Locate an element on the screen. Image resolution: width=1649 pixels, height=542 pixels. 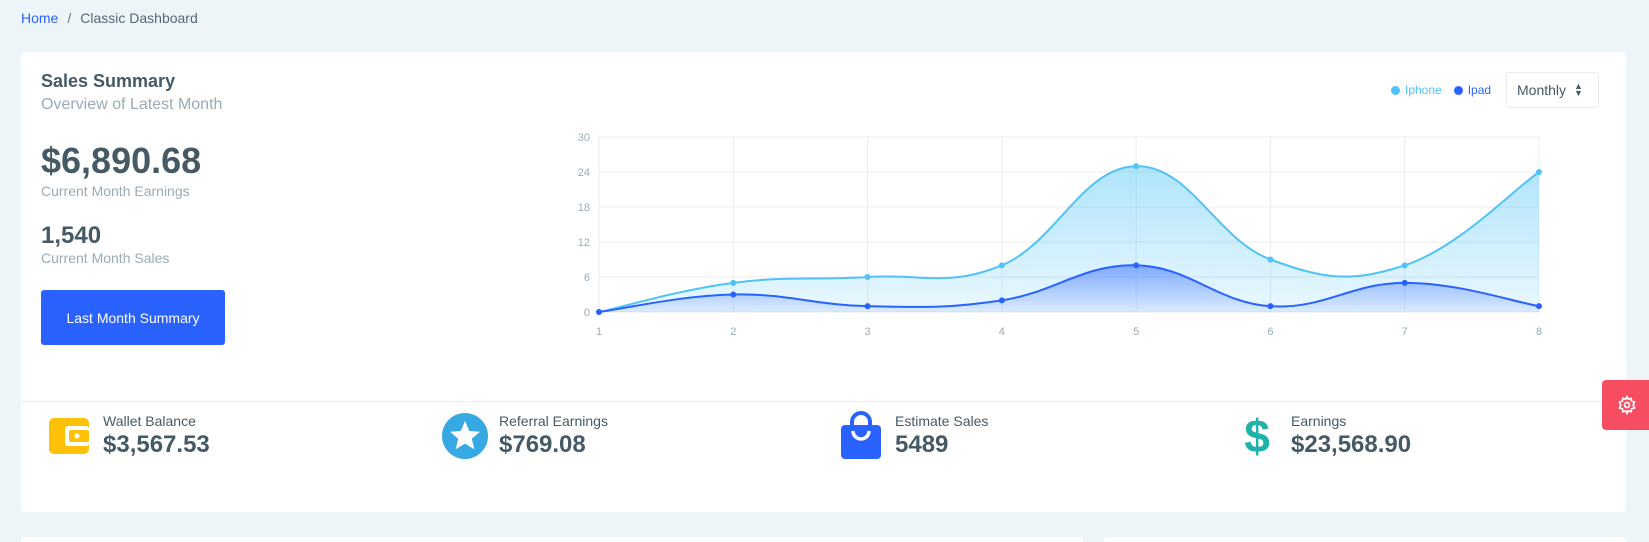
last-month-summary-button: Last Month Summary is located at coordinates (133, 317).